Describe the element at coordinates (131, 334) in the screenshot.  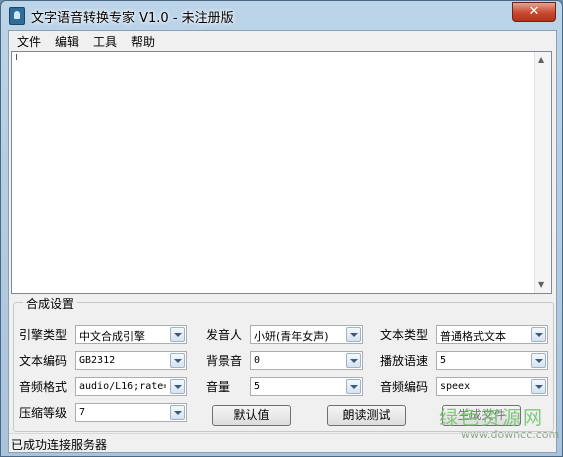
I see `engine-type-select: 中文合成引擎` at that location.